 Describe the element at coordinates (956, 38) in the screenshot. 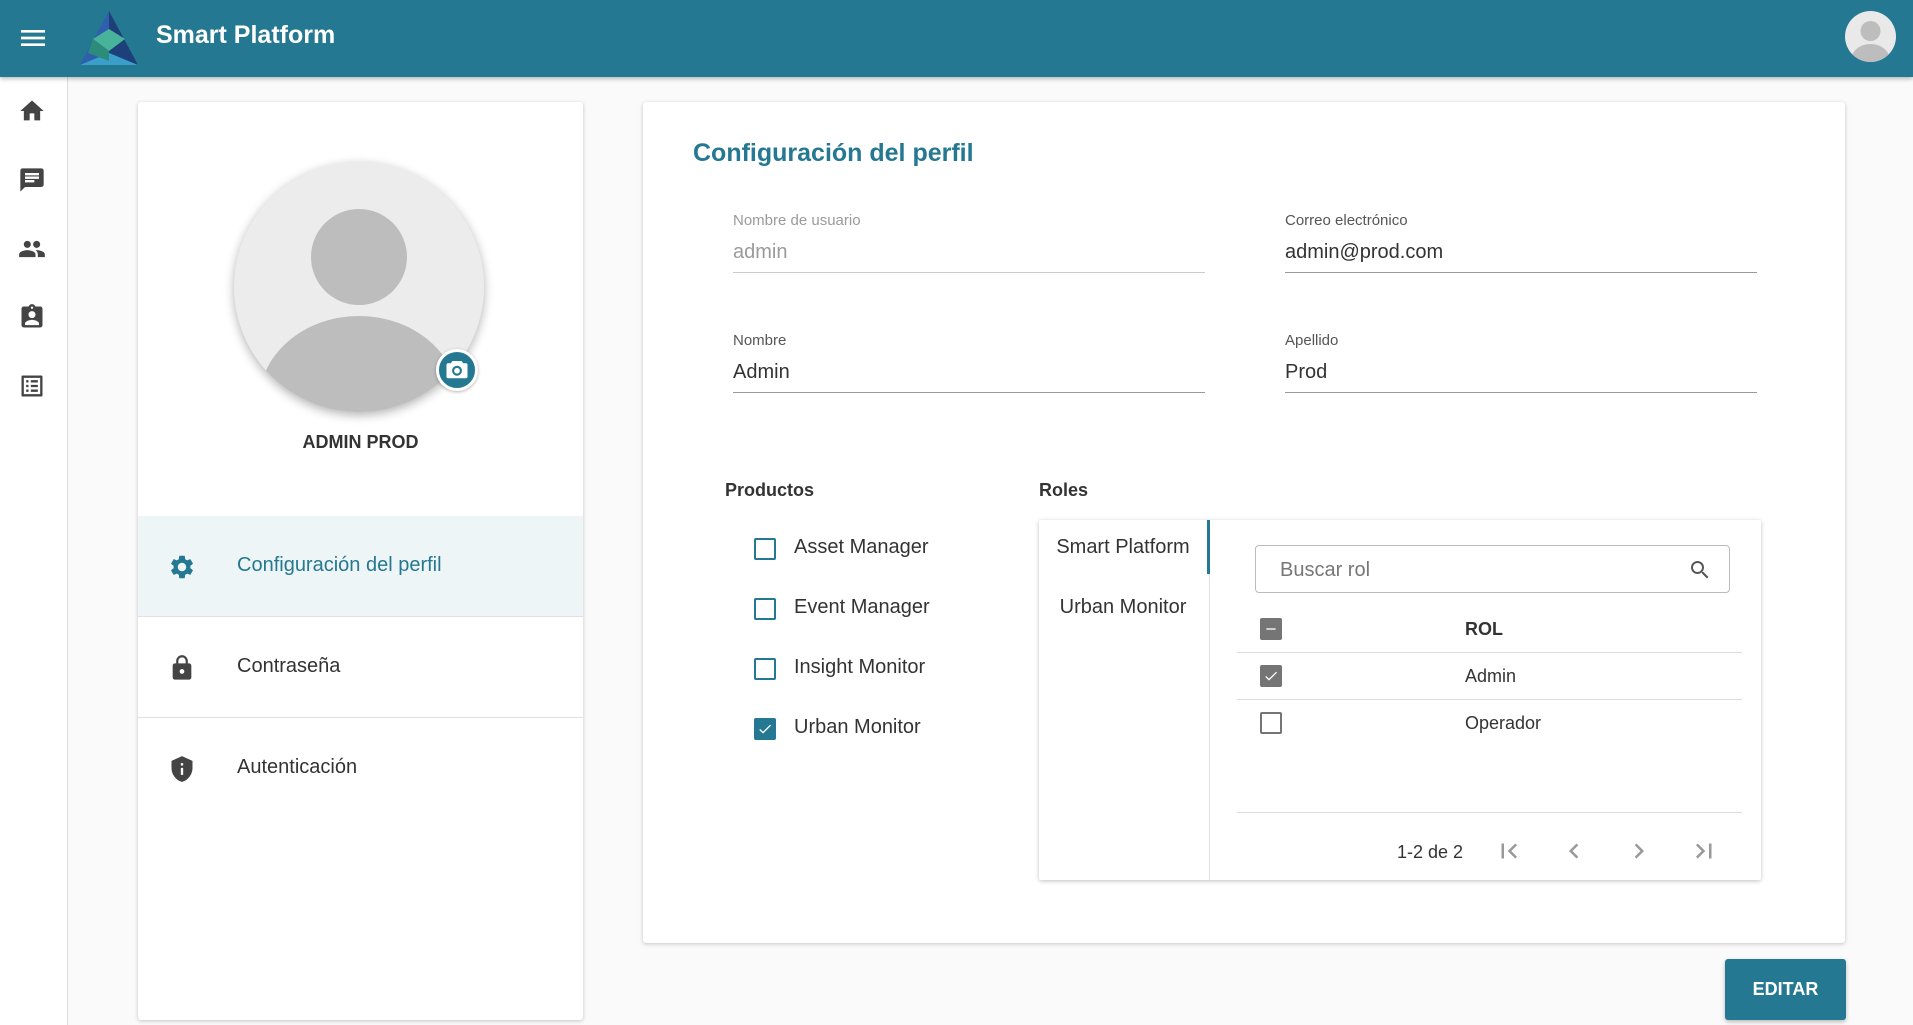

I see `top-app-bar: Smart Platform` at that location.